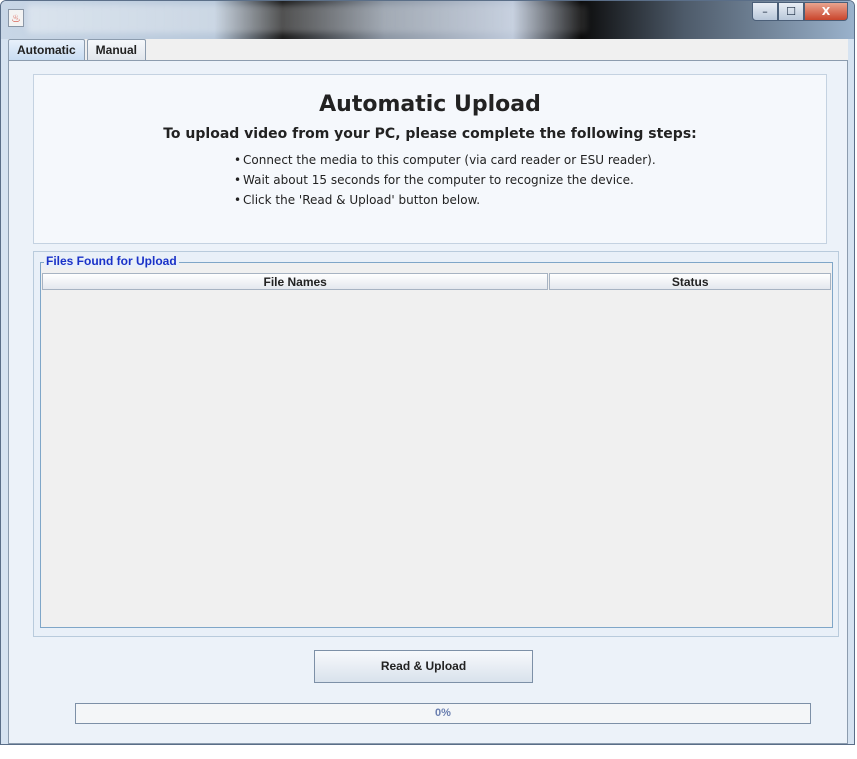 Image resolution: width=857 pixels, height=759 pixels. I want to click on minimize-button: –, so click(765, 11).